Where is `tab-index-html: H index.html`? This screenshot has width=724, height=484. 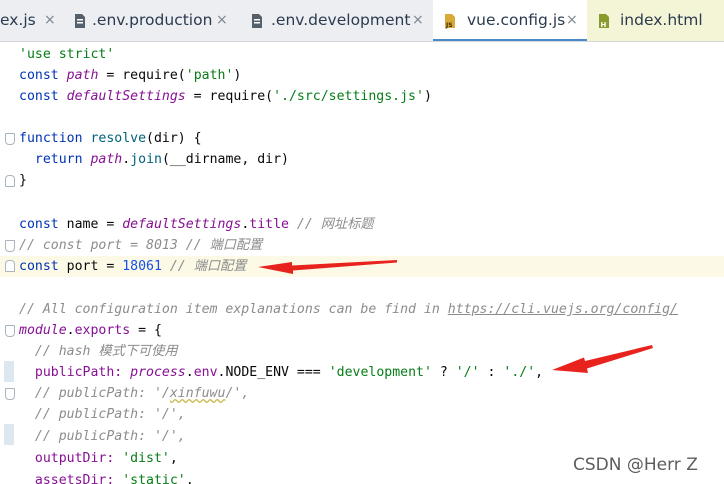 tab-index-html: H index.html is located at coordinates (655, 20).